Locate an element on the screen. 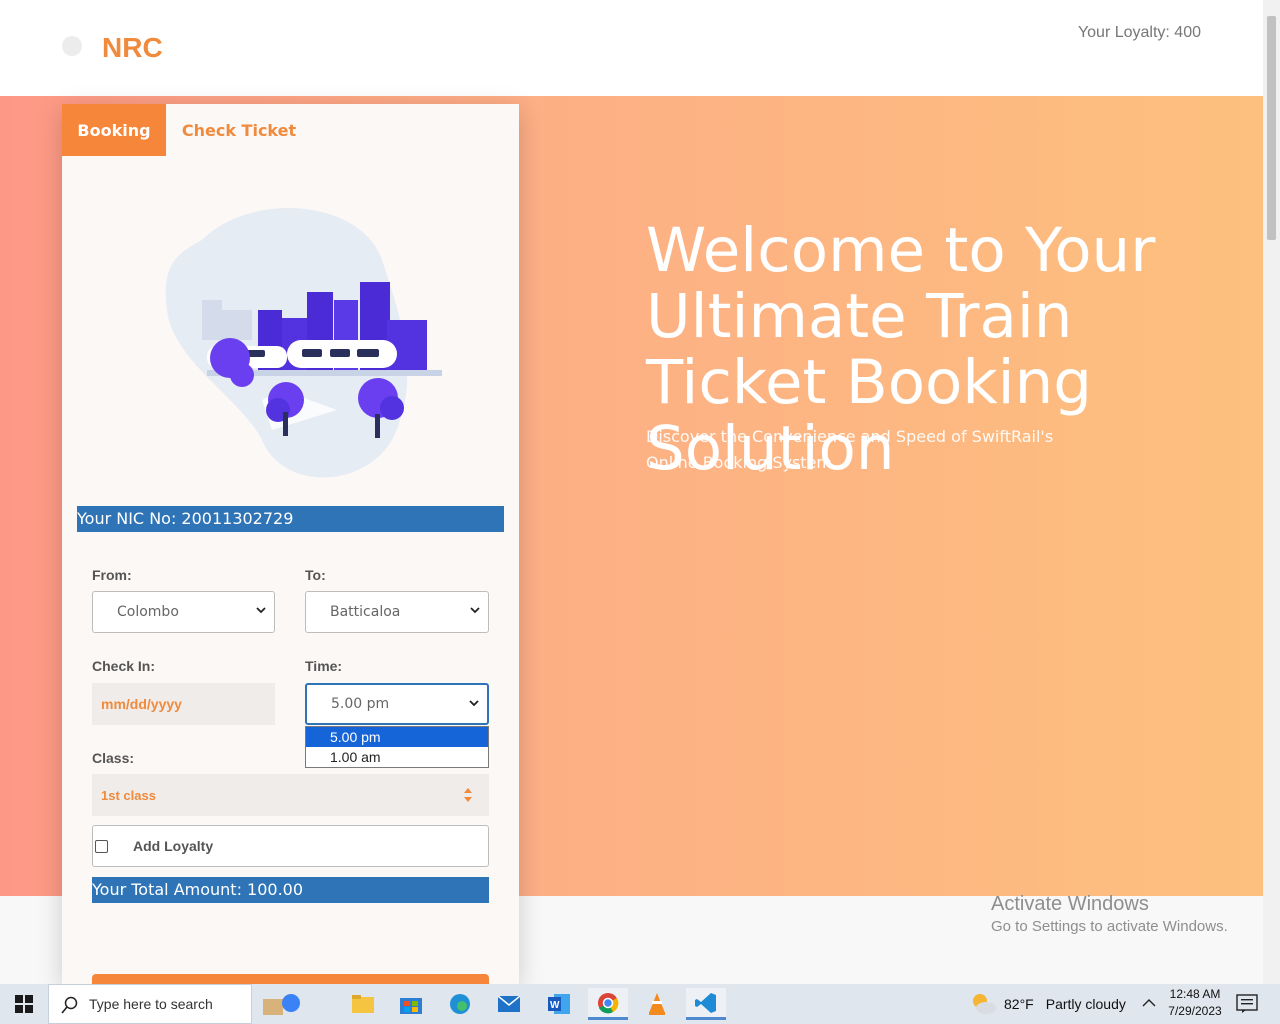 This screenshot has width=1280, height=1024. to-label: To: is located at coordinates (315, 575).